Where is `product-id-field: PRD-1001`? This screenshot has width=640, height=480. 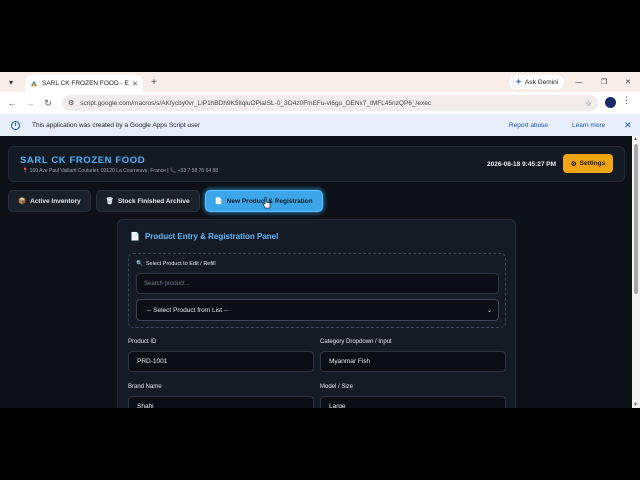
product-id-field: PRD-1001 is located at coordinates (221, 361).